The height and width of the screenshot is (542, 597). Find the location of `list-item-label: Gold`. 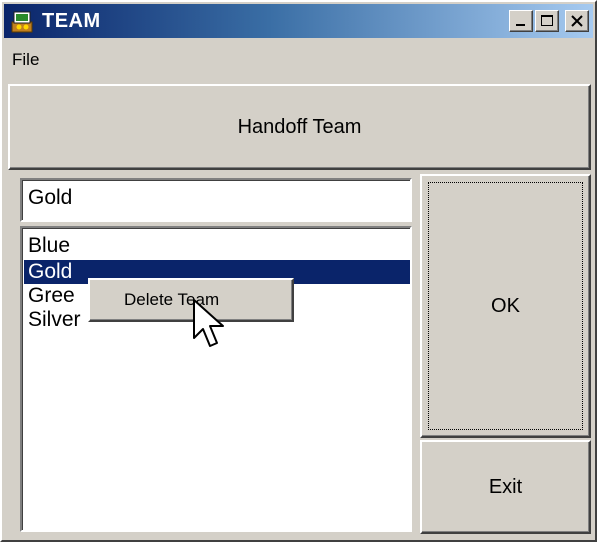

list-item-label: Gold is located at coordinates (50, 271).